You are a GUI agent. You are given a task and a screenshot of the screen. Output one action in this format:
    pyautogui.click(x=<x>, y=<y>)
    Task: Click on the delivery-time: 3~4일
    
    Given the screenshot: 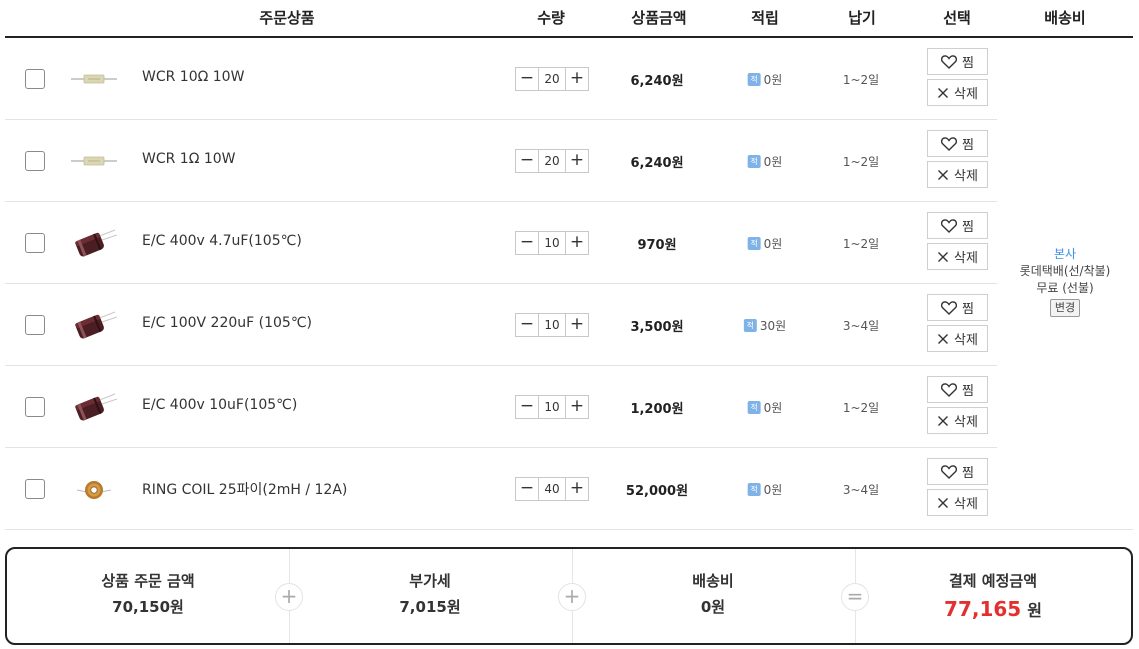 What is the action you would take?
    pyautogui.click(x=861, y=490)
    